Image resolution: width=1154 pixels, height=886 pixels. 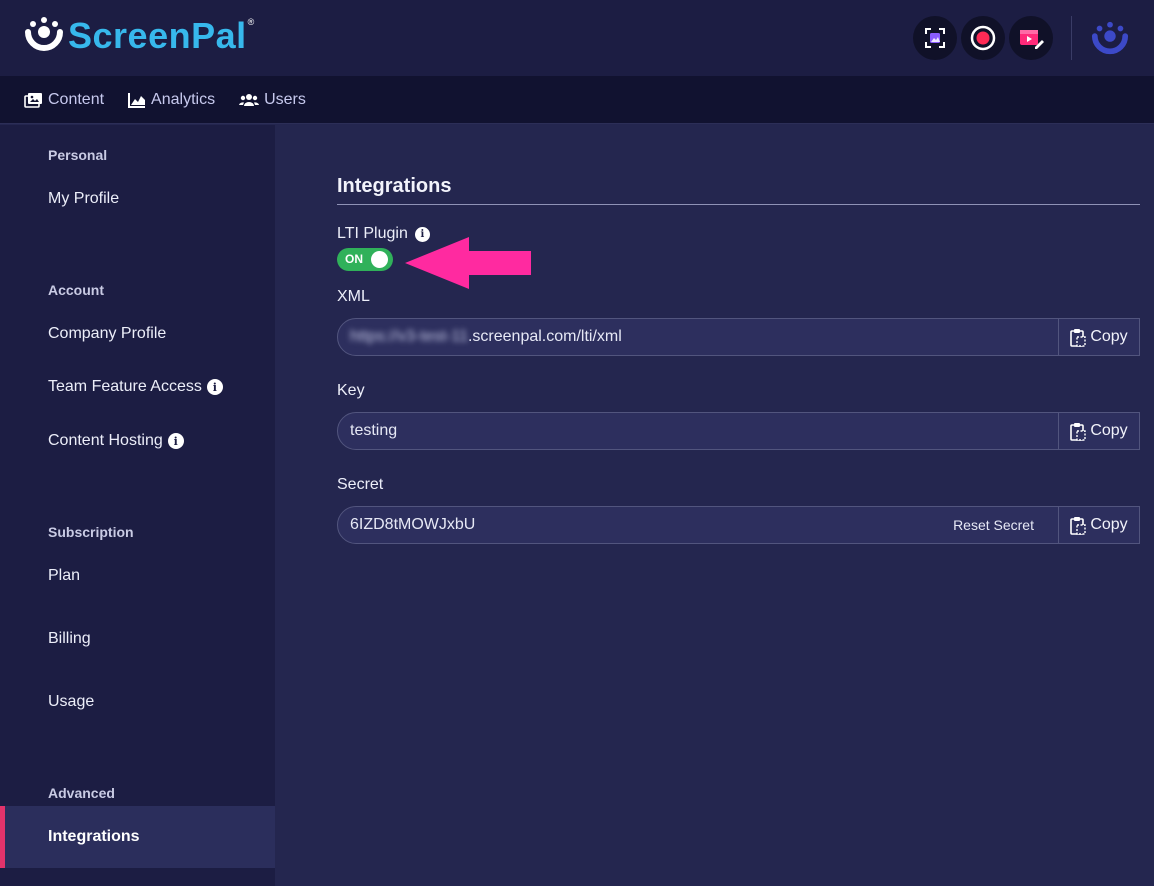 I want to click on record-button, so click(x=983, y=38).